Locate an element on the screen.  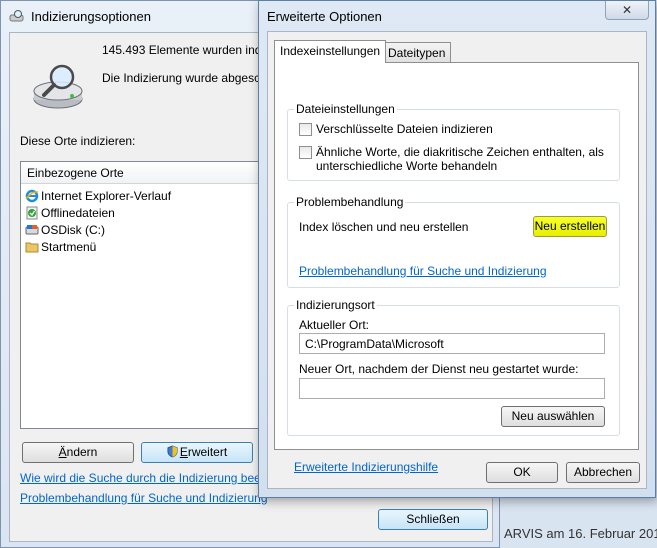
diacritics-checkbox is located at coordinates (305, 152).